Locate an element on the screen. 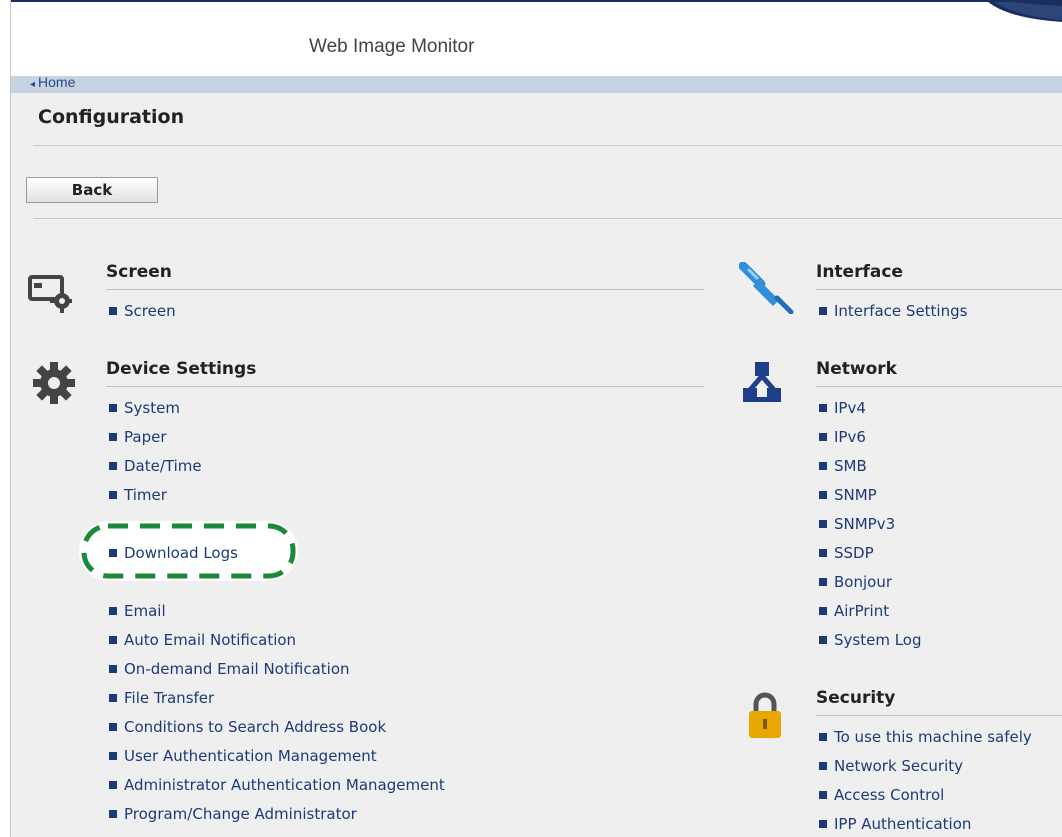 The image size is (1062, 837). link-paper: Paper is located at coordinates (137, 437).